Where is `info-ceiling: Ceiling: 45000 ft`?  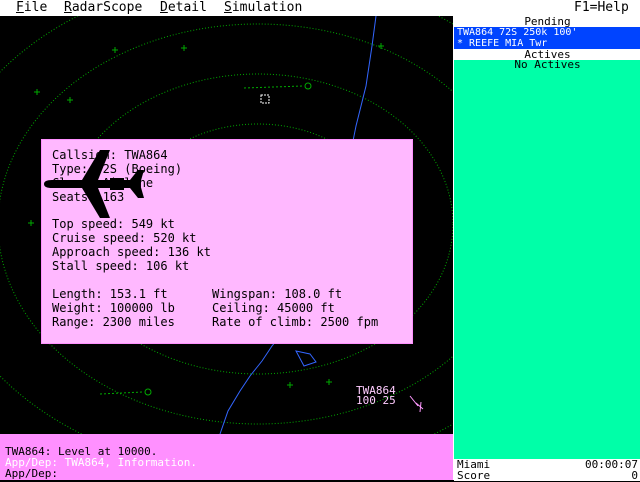
info-ceiling: Ceiling: 45000 ft is located at coordinates (273, 308).